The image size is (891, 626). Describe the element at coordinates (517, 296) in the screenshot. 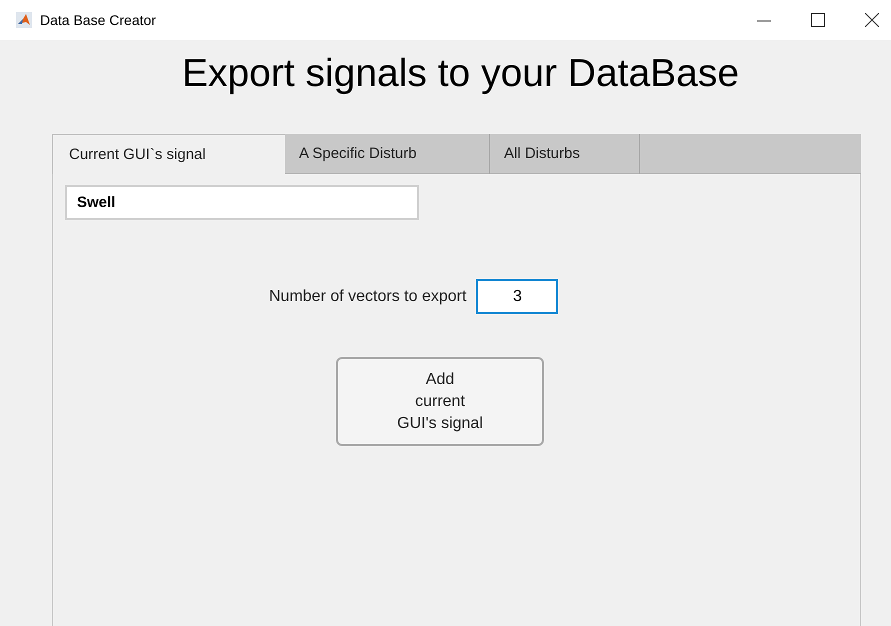

I see `vectors-field: 3` at that location.